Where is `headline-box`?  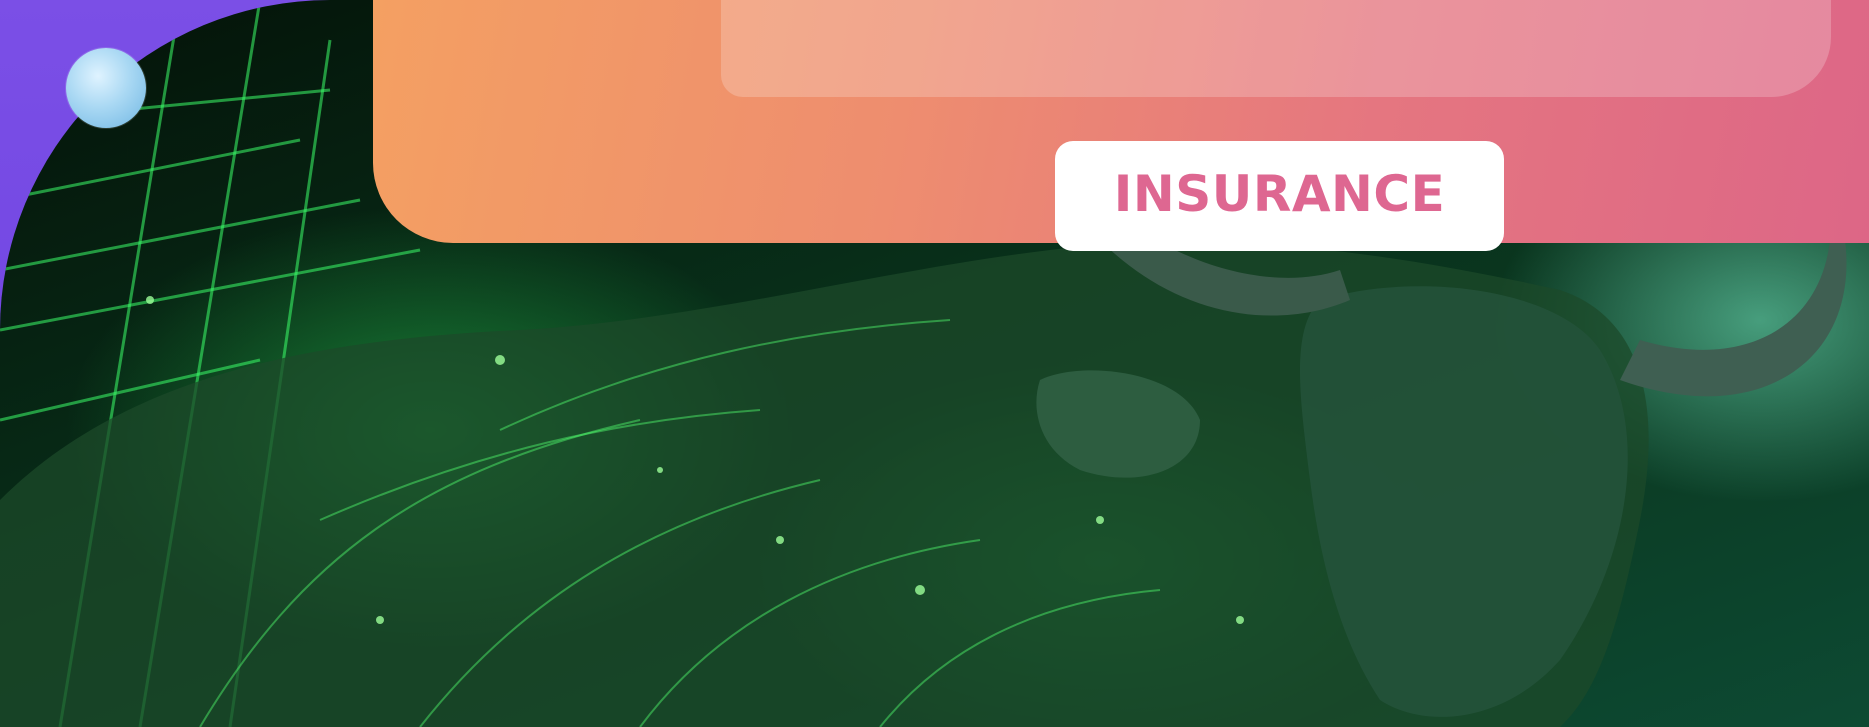 headline-box is located at coordinates (1276, 48).